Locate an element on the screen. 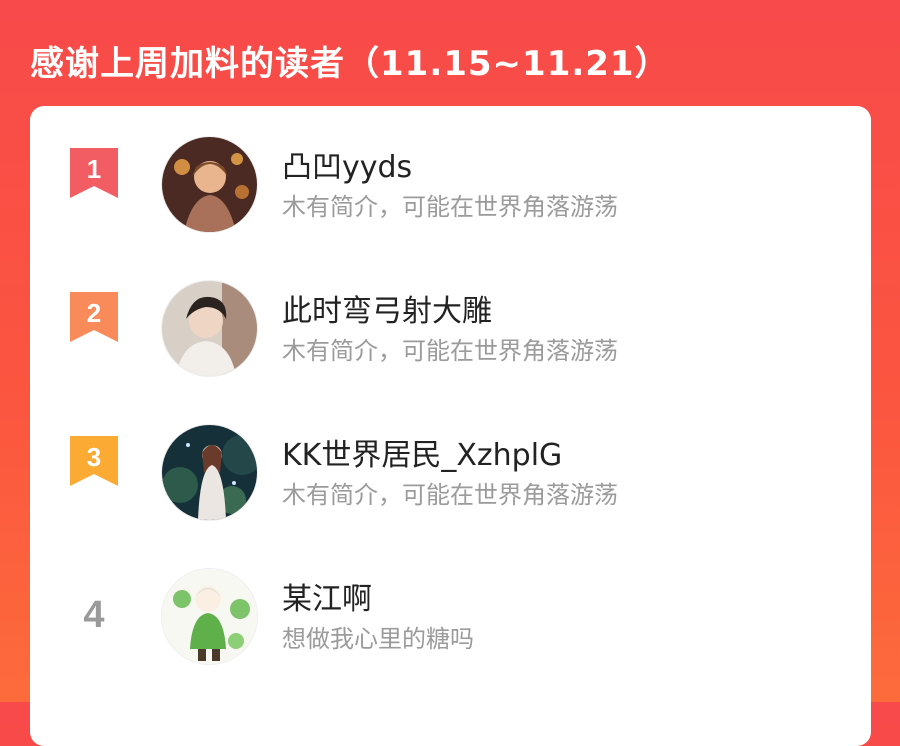 This screenshot has height=746, width=900. rank-number: 3 is located at coordinates (94, 457).